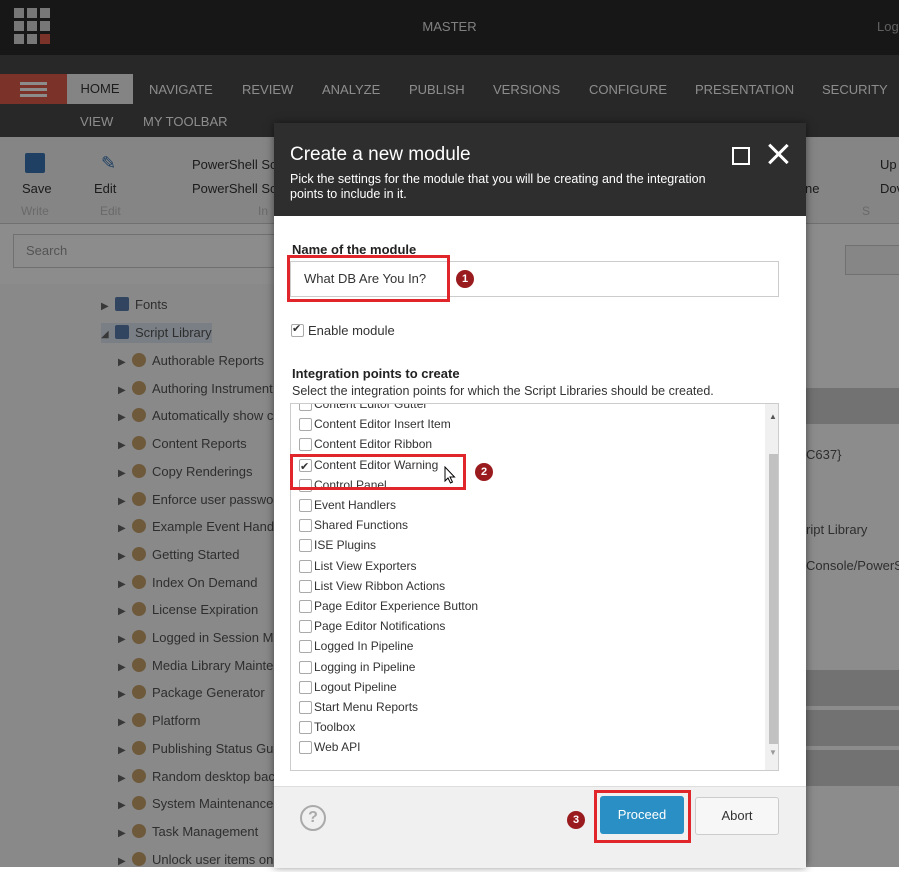 This screenshot has width=899, height=872. Describe the element at coordinates (365, 666) in the screenshot. I see `integration-point-label: Logging in Pipeline` at that location.